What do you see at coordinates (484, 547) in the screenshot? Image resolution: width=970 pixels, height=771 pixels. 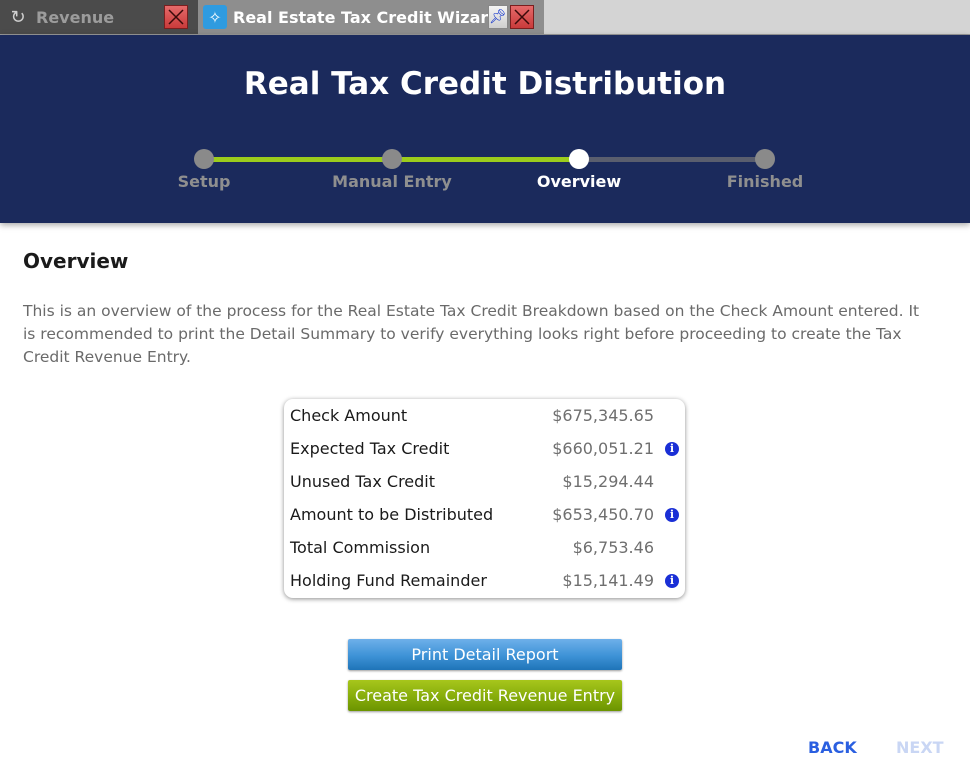 I see `summary-row-total-commission: Total Commission $6,753.46` at bounding box center [484, 547].